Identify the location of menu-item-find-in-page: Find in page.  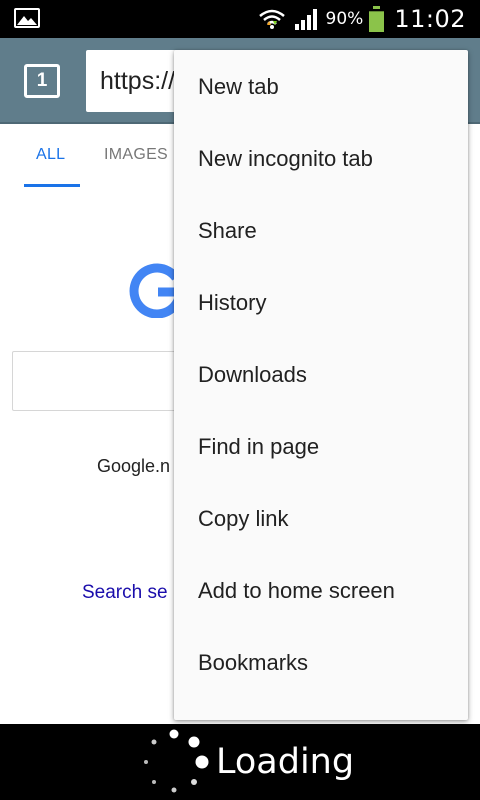
(321, 447).